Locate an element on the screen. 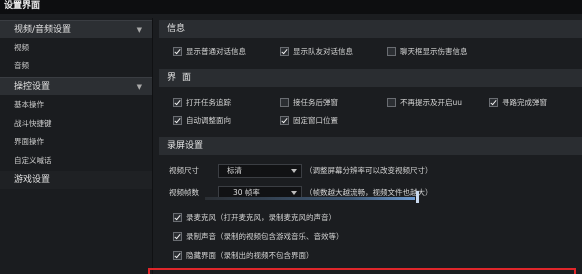  sidebar-item-basic-ops: 基本操作 is located at coordinates (29, 105).